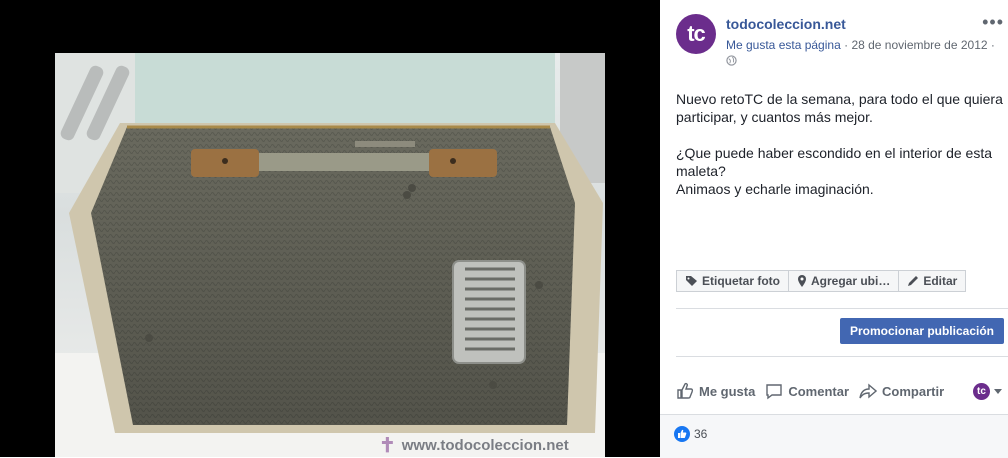  What do you see at coordinates (775, 189) in the screenshot?
I see `post-text-line: Animaos y echarle imaginación.` at bounding box center [775, 189].